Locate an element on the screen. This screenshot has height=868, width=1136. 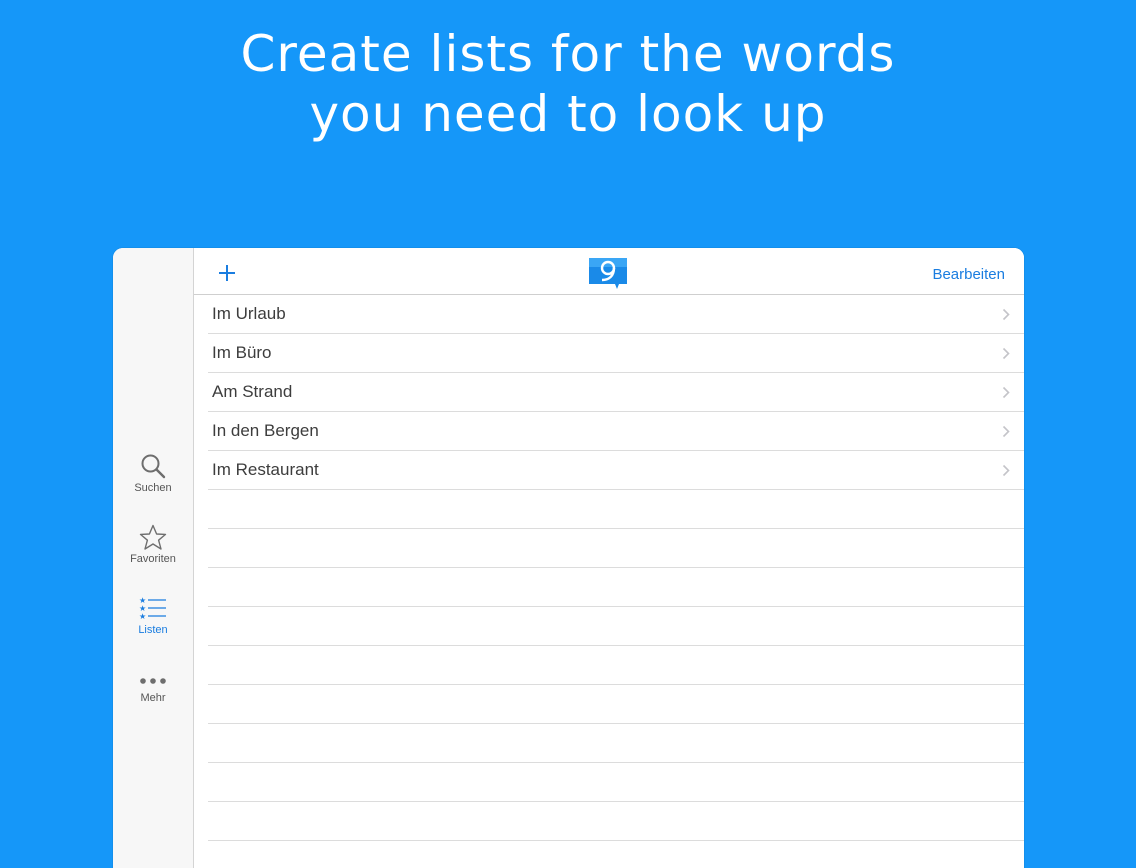
headline-line-1: Create lists for the words is located at coordinates (568, 54).